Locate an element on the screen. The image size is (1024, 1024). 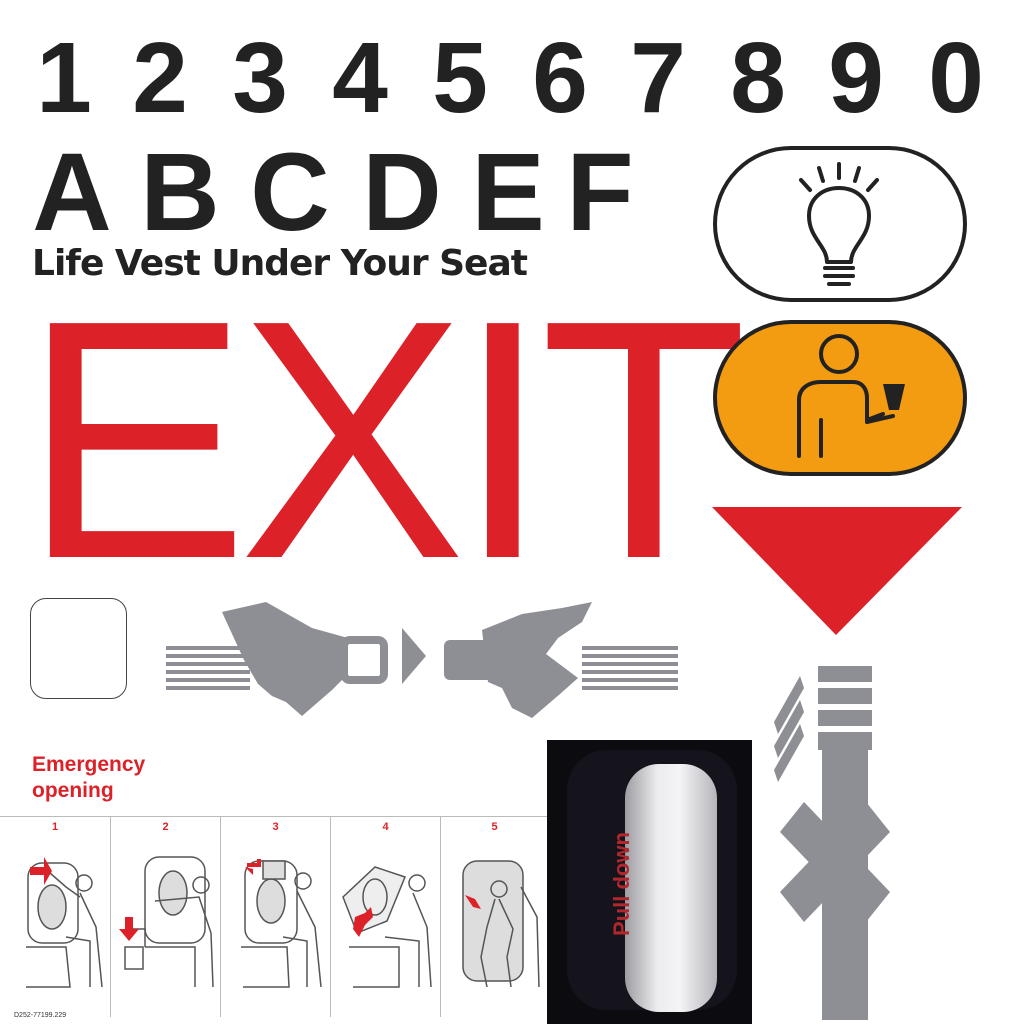
digit-8: 8 is located at coordinates (758, 78).